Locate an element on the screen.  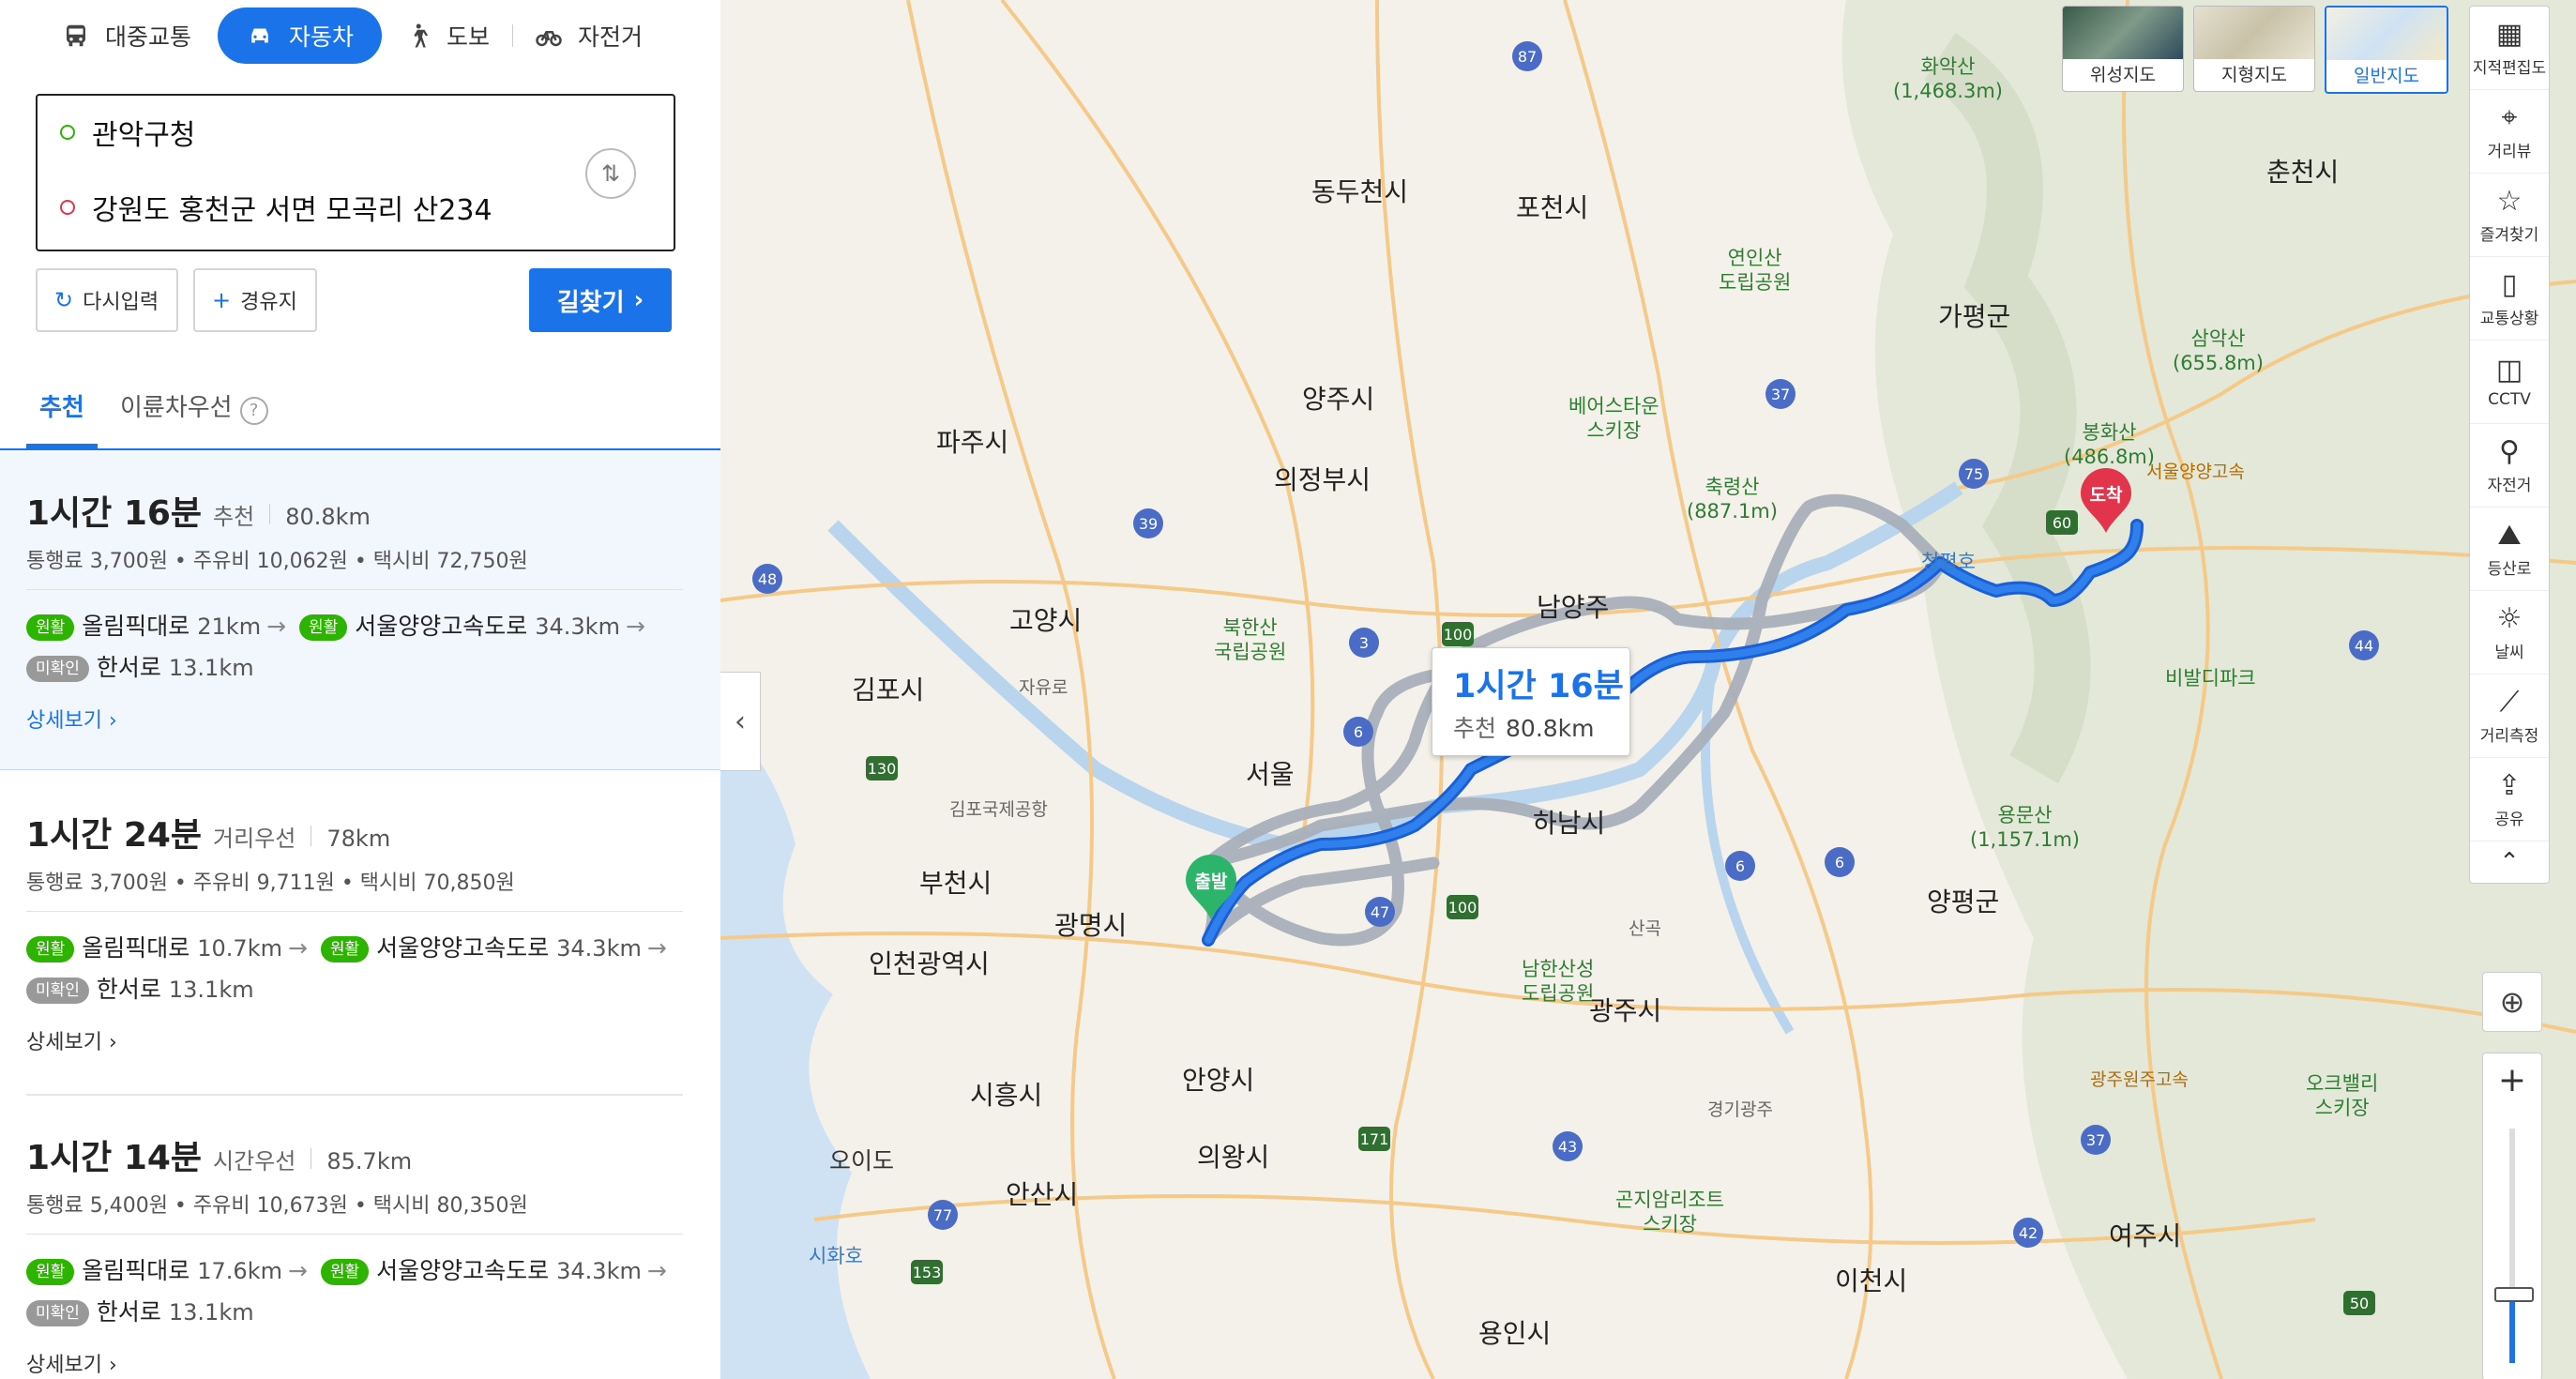
place-label: 오이도 is located at coordinates (862, 1160).